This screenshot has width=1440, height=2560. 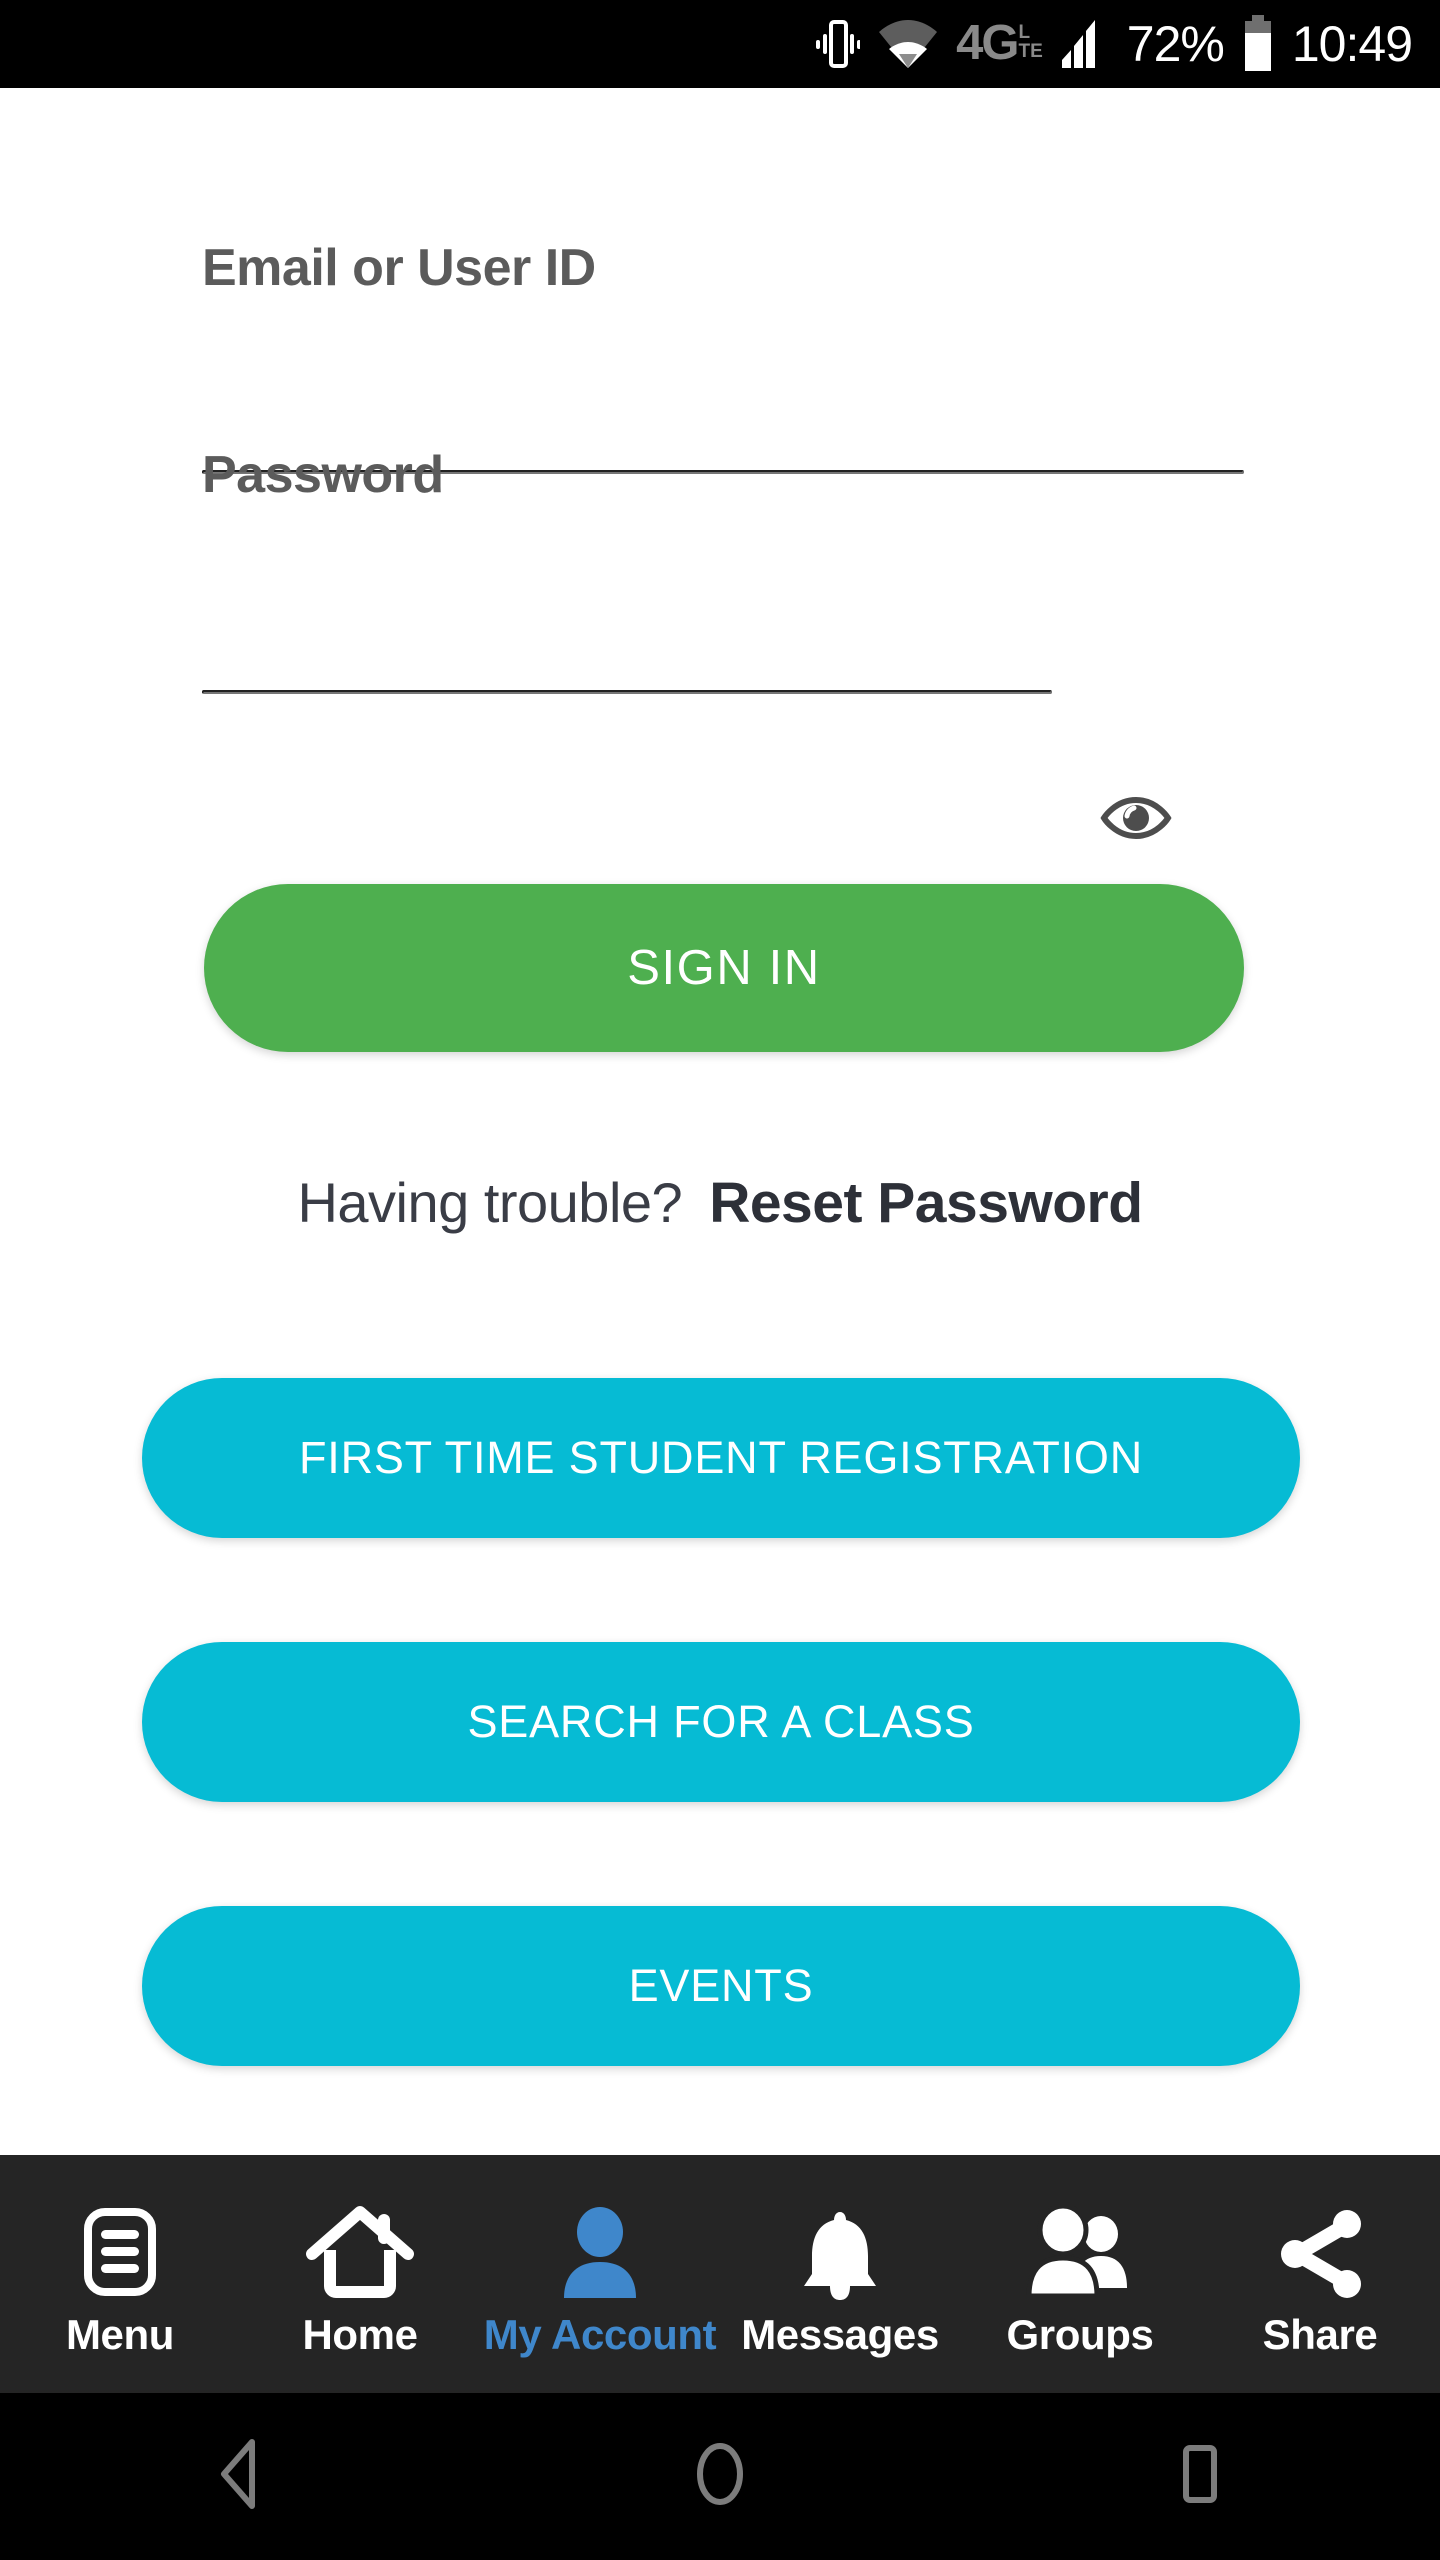 I want to click on home-icon, so click(x=360, y=2255).